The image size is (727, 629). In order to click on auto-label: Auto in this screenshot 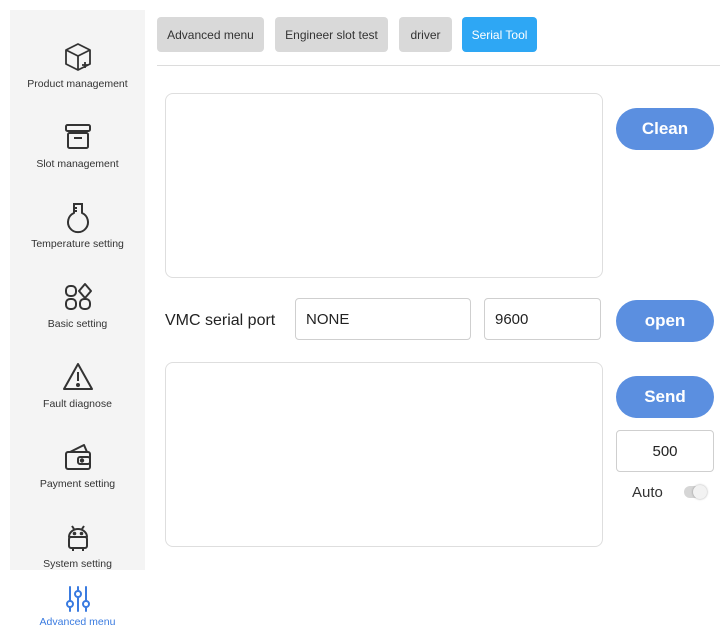, I will do `click(647, 492)`.